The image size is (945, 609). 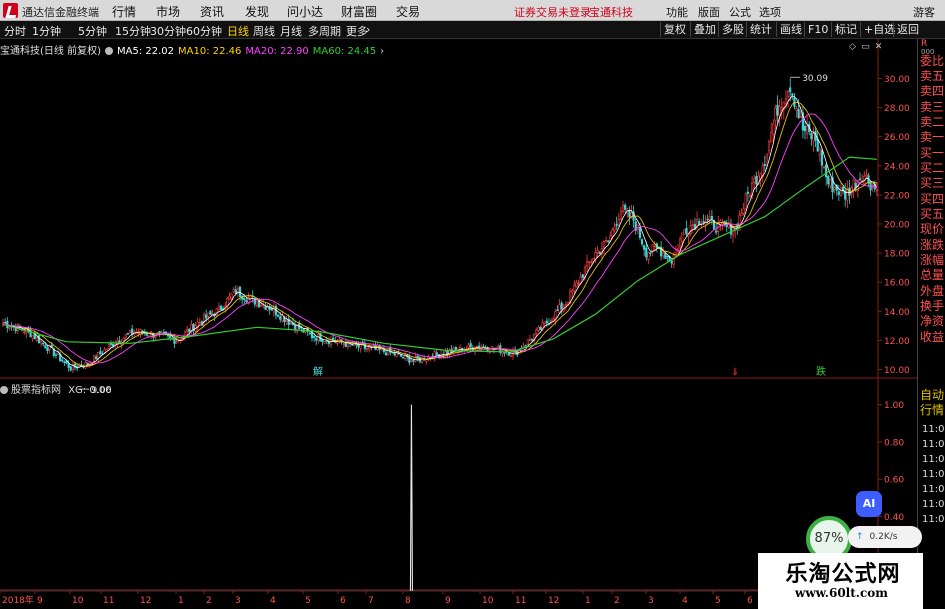 I want to click on more-chevron-icon: ›, so click(x=368, y=29).